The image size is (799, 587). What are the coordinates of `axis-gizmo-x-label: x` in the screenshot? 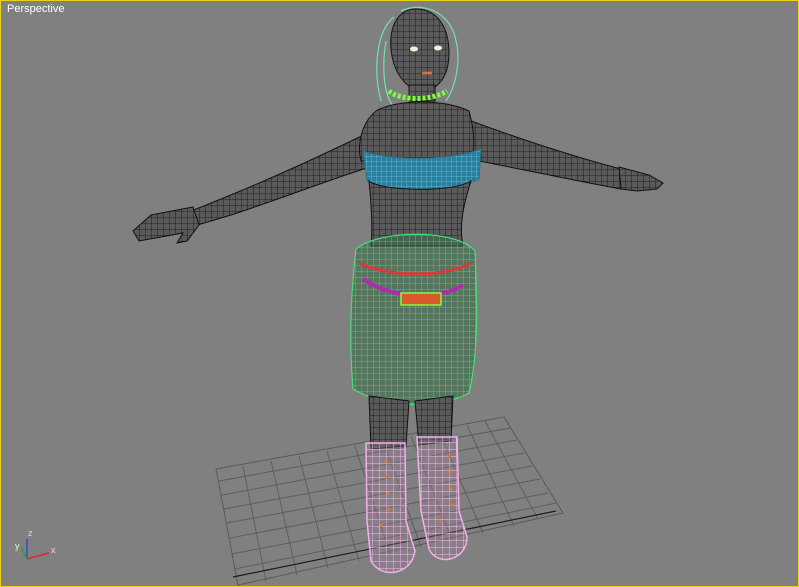 It's located at (53, 550).